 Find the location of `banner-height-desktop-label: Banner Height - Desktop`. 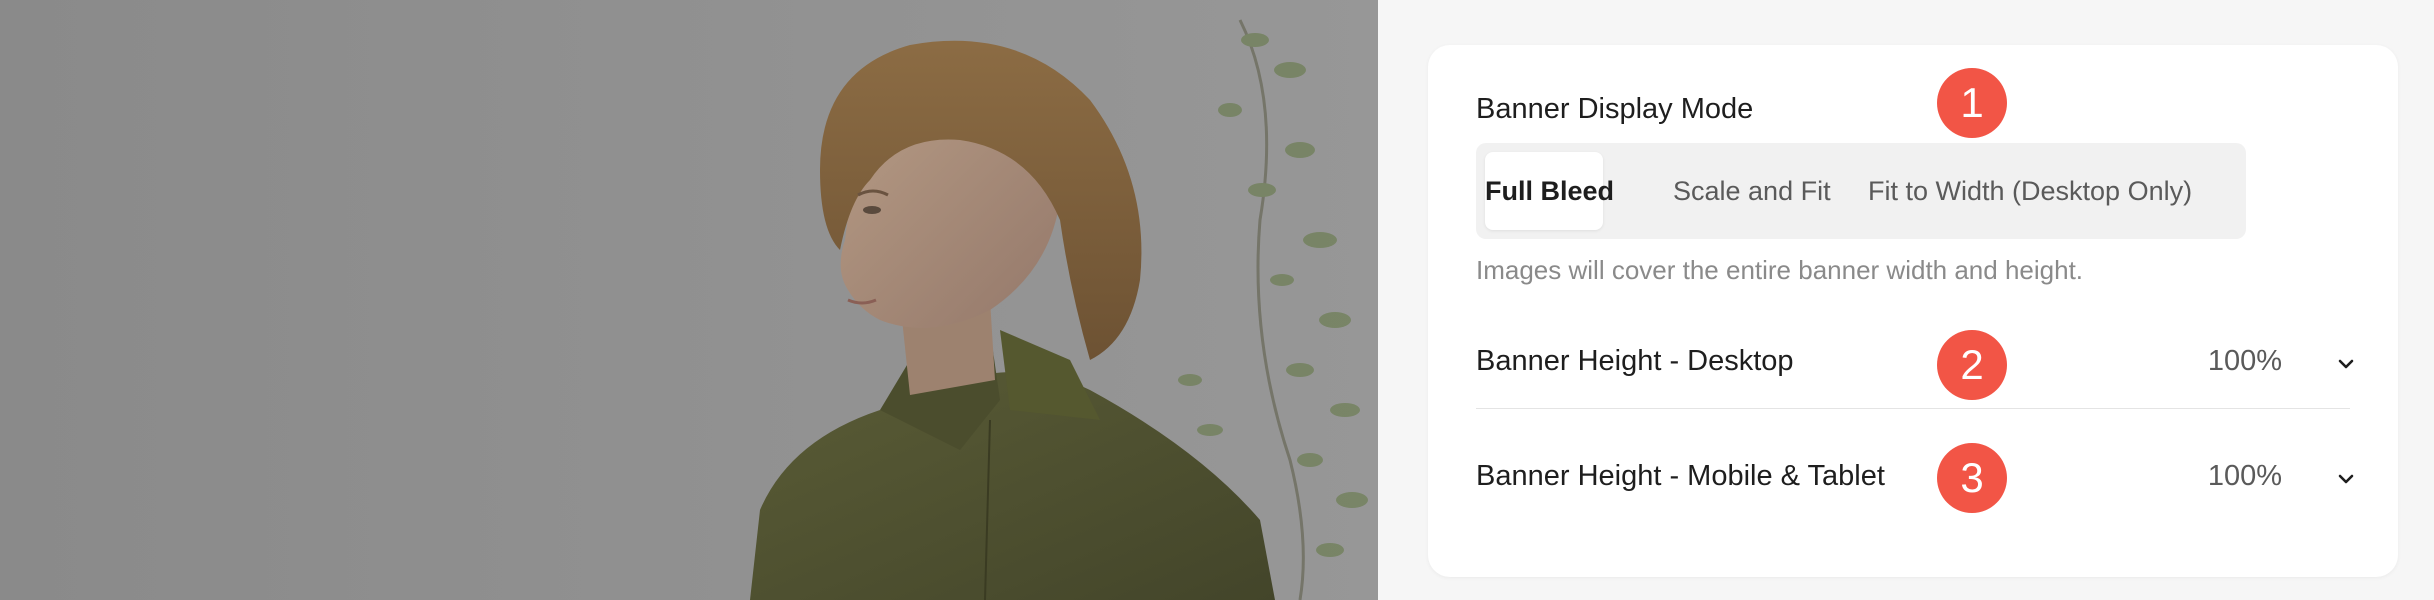

banner-height-desktop-label: Banner Height - Desktop is located at coordinates (1635, 361).